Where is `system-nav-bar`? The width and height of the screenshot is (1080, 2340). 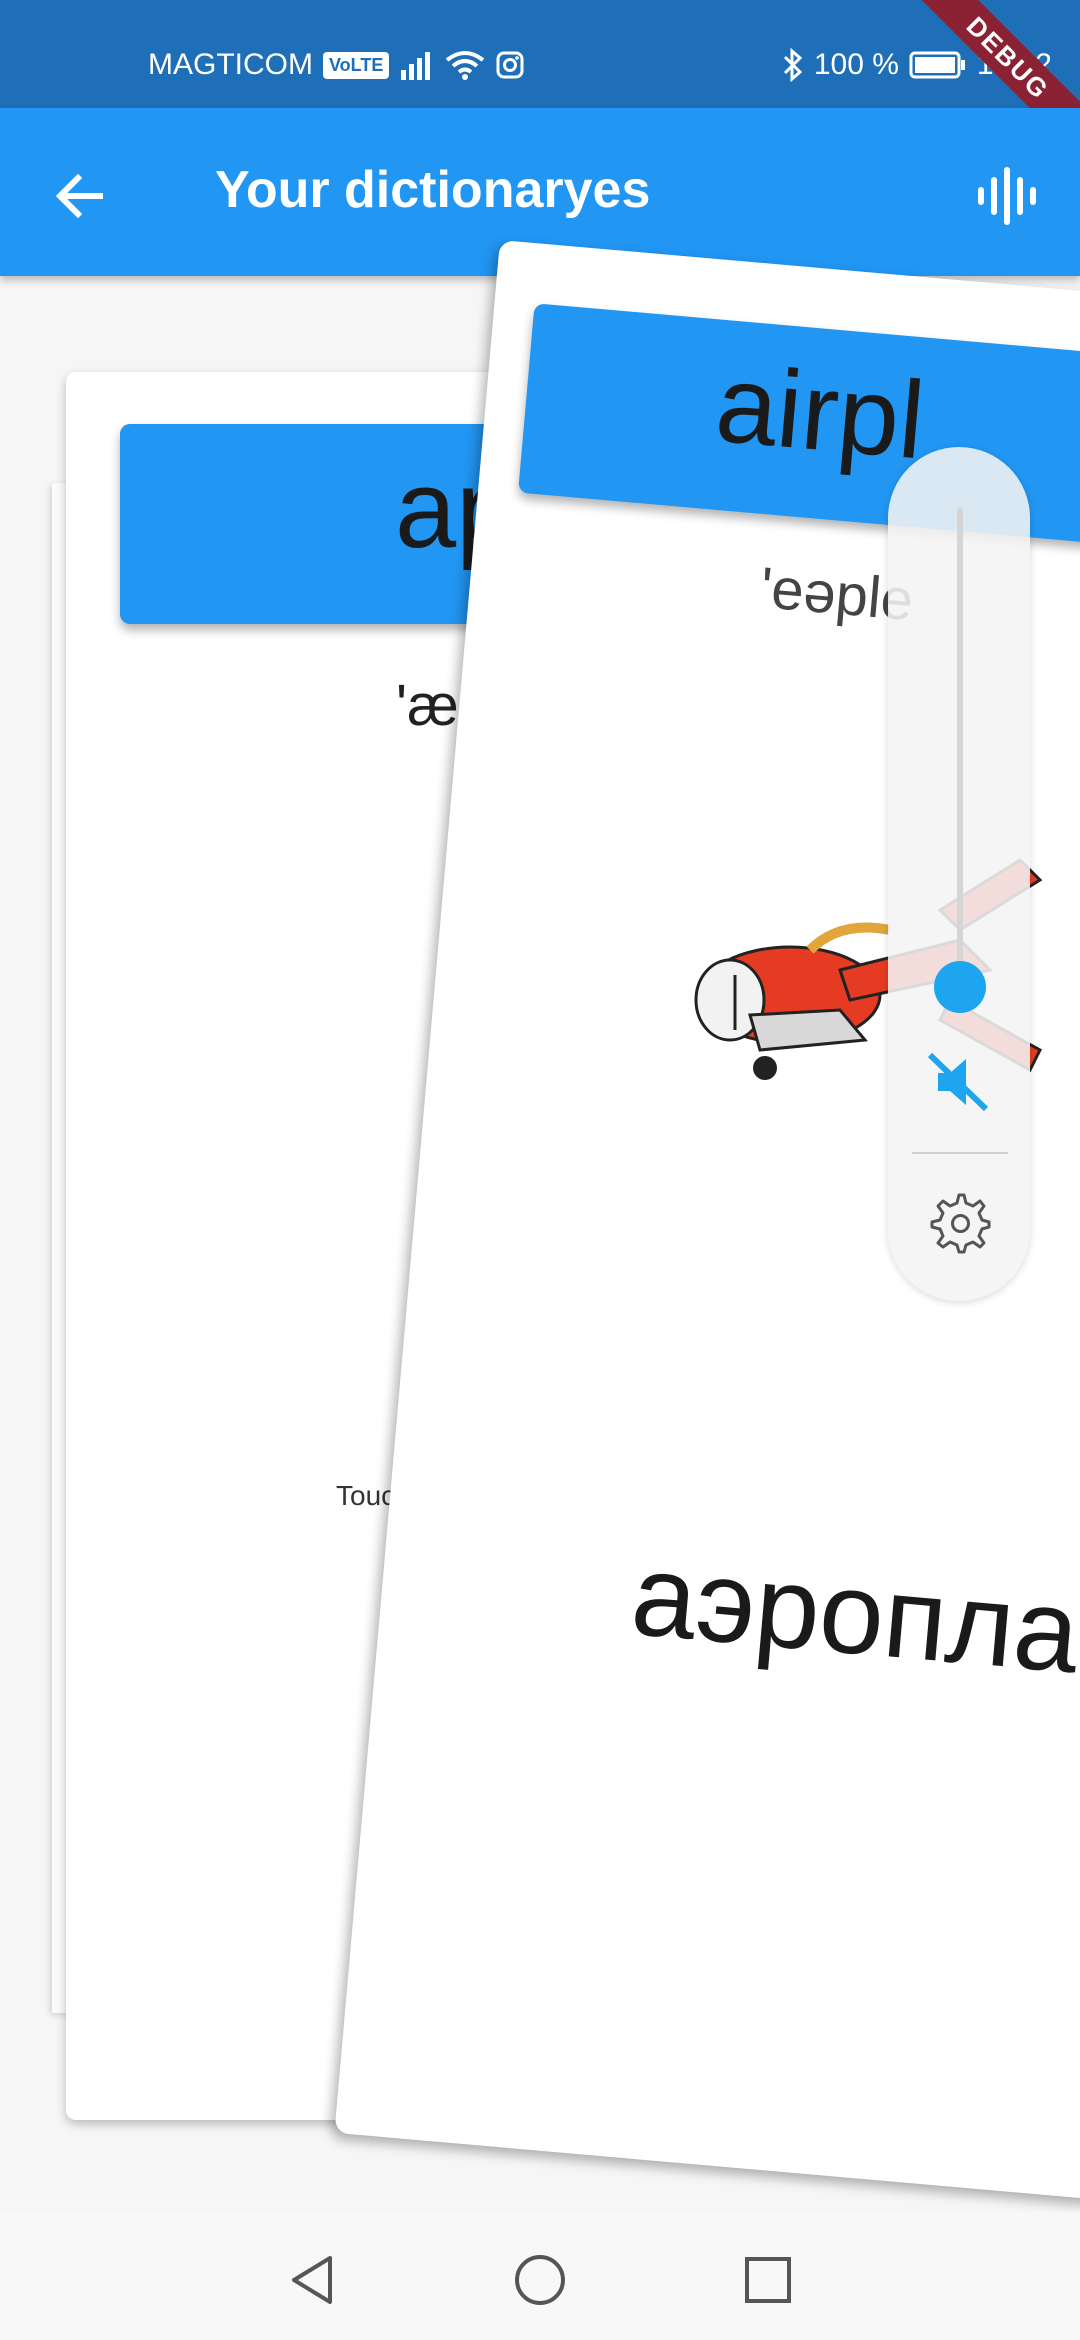
system-nav-bar is located at coordinates (540, 2276).